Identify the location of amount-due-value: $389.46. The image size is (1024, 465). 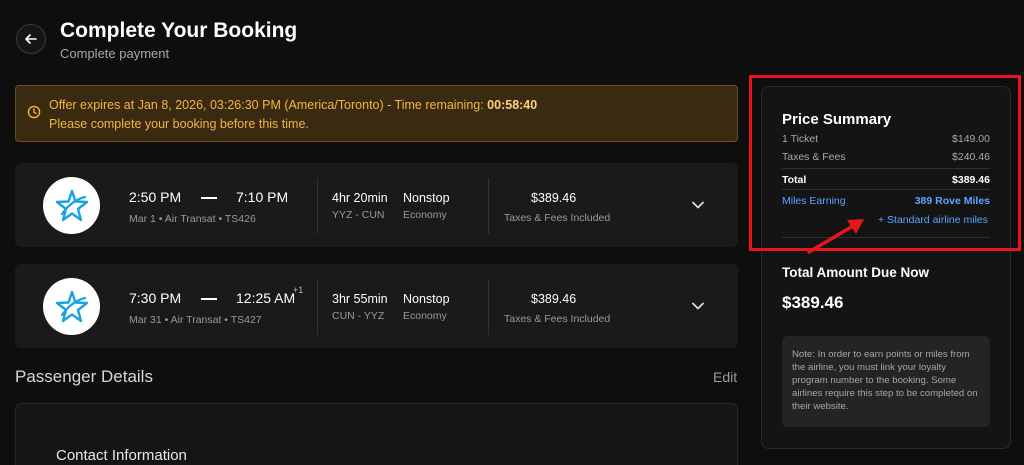
(813, 302).